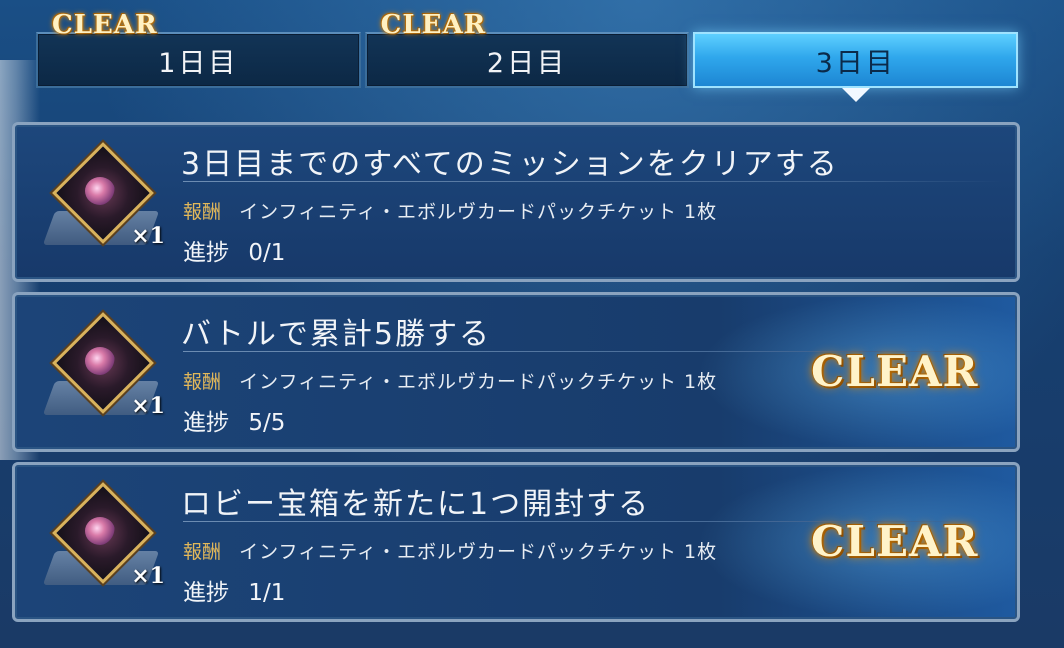 This screenshot has height=648, width=1064. I want to click on mission-title: 3日目までのすべてのミッションをクリアする, so click(510, 164).